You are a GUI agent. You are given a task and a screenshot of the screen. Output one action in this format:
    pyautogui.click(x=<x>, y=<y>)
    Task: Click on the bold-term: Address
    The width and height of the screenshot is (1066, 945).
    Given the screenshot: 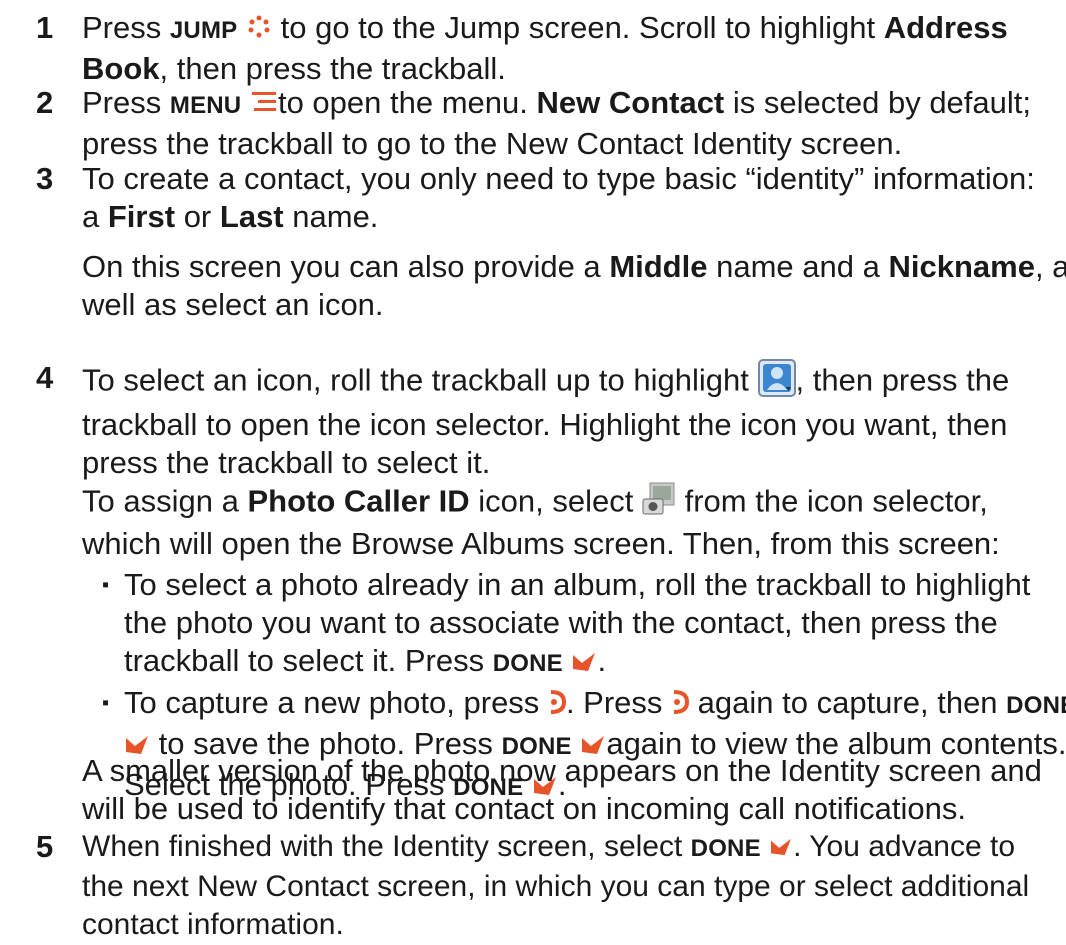 What is the action you would take?
    pyautogui.click(x=945, y=27)
    